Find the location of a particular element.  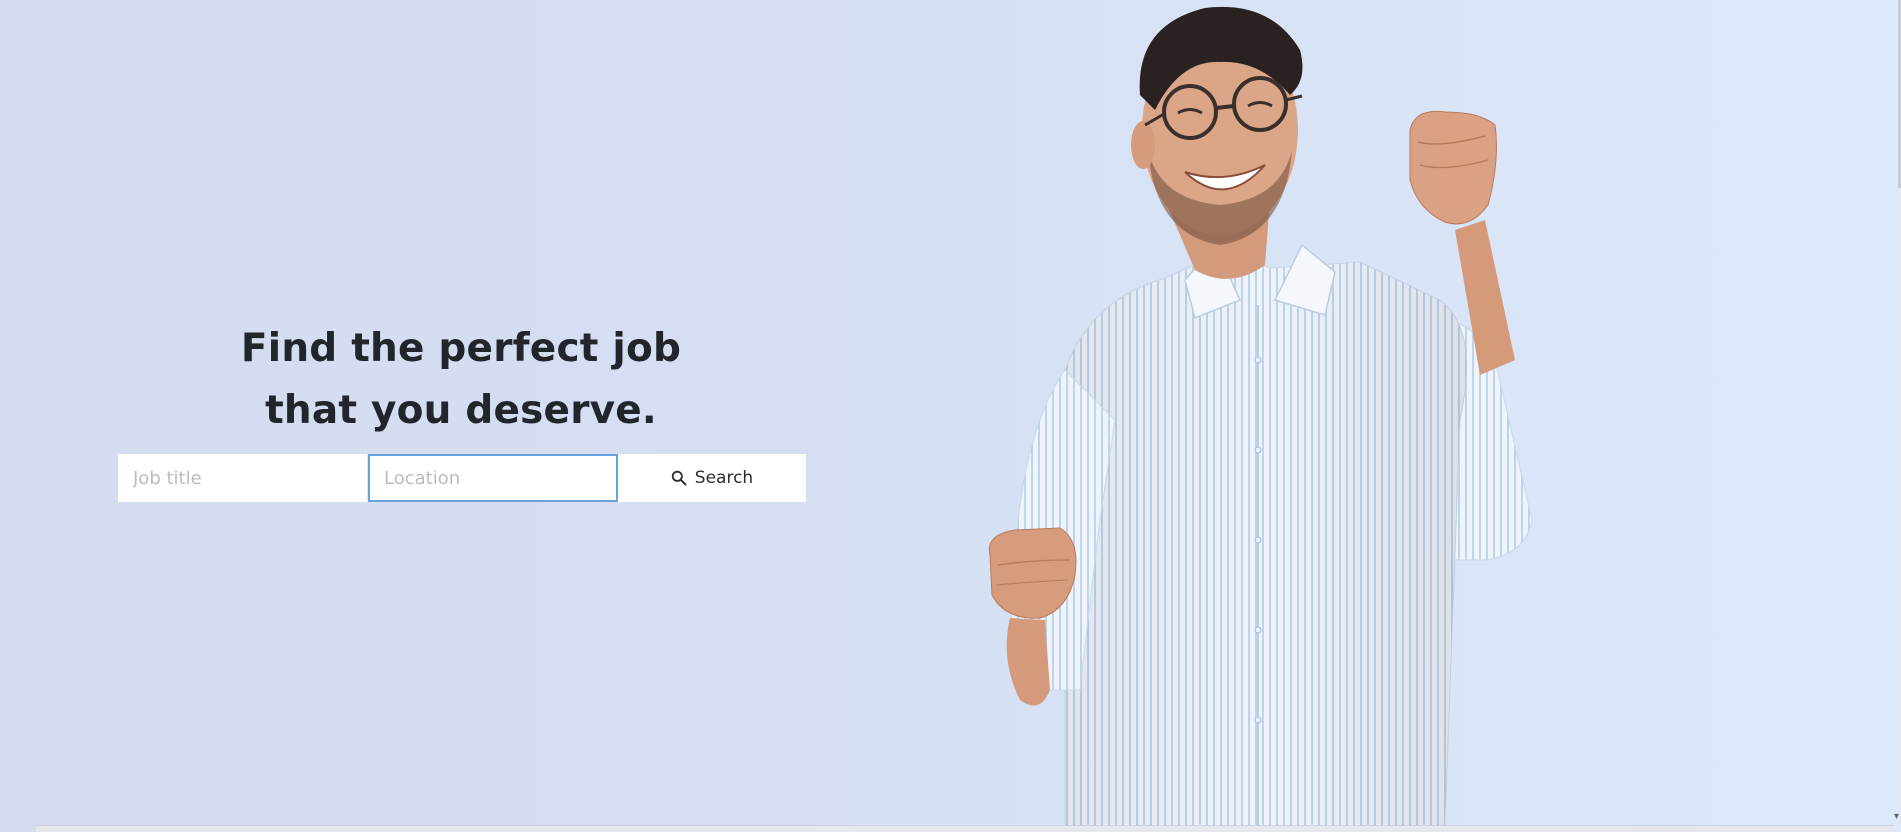

search-button: Search is located at coordinates (712, 478).